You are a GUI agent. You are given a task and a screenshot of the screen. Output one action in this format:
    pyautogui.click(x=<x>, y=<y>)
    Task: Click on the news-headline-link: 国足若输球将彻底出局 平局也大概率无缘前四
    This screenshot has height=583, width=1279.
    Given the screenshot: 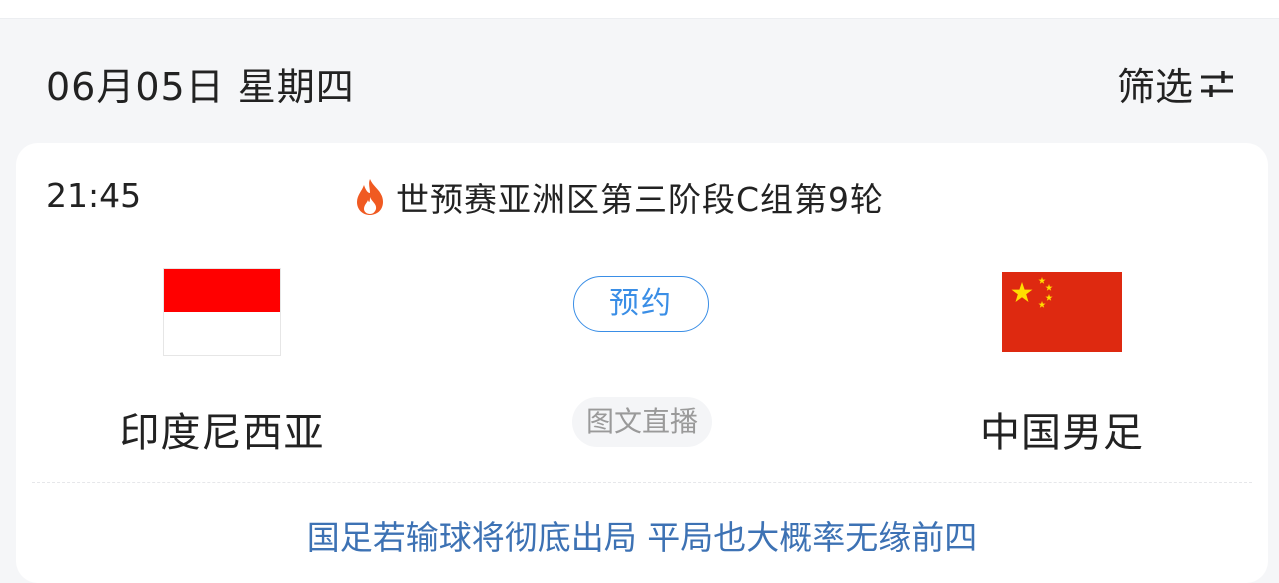 What is the action you would take?
    pyautogui.click(x=642, y=535)
    